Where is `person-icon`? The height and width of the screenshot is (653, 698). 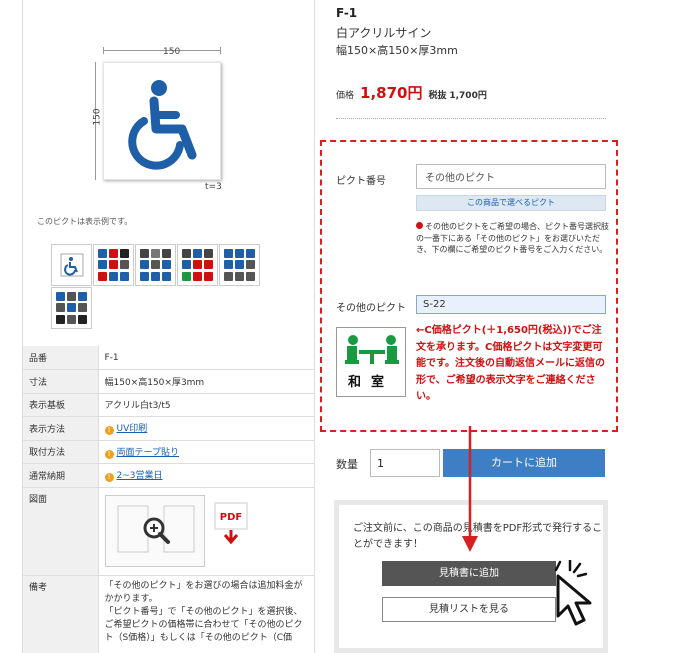
person-icon is located at coordinates (186, 254).